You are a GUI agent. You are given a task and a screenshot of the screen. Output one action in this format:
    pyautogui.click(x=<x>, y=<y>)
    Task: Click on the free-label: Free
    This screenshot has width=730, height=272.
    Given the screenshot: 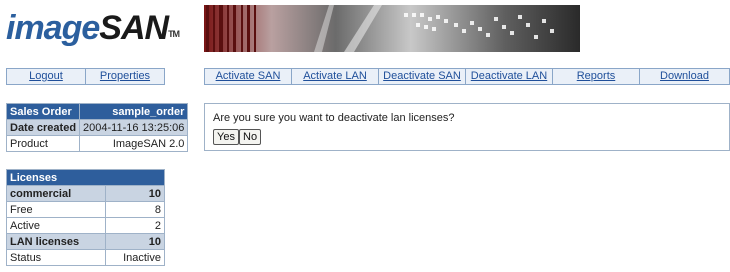 What is the action you would take?
    pyautogui.click(x=56, y=209)
    